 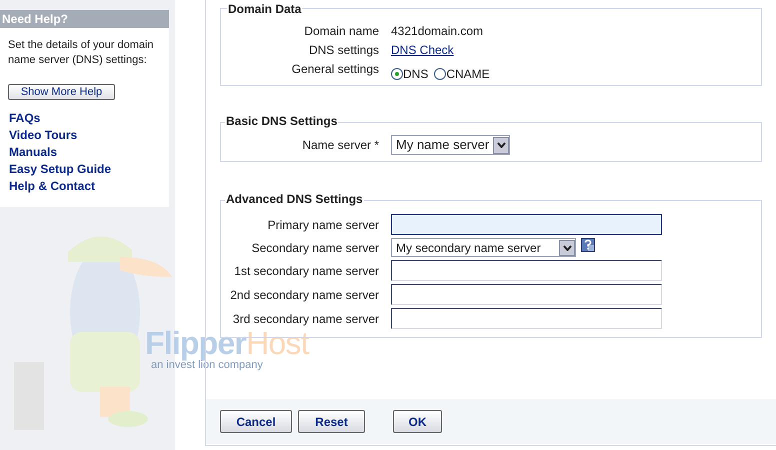 What do you see at coordinates (24, 118) in the screenshot?
I see `help-link: FAQs` at bounding box center [24, 118].